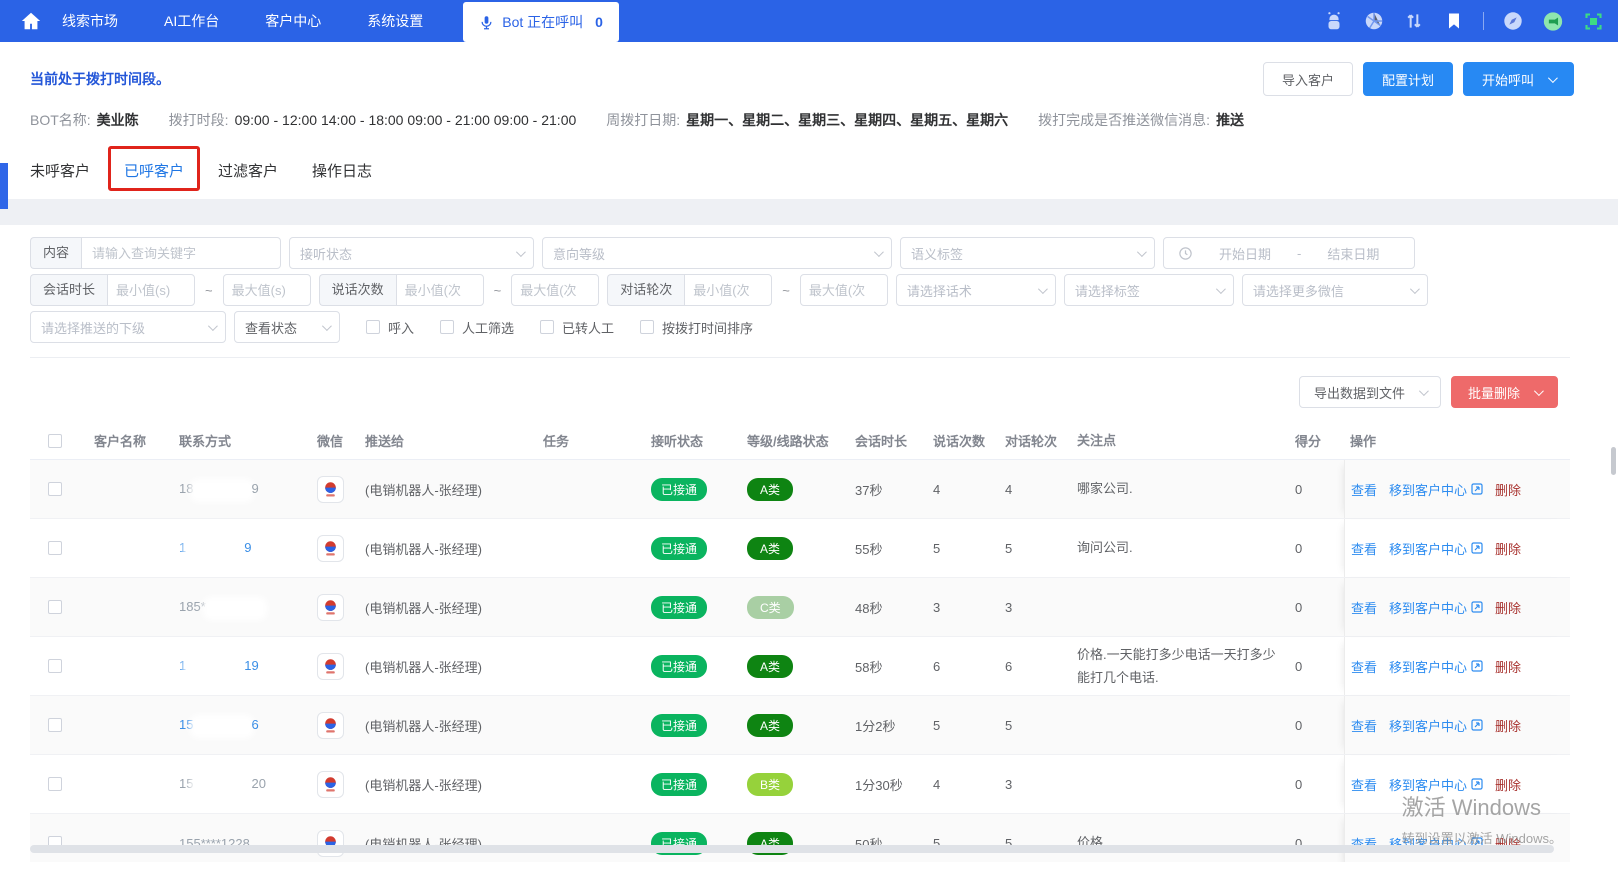  What do you see at coordinates (792, 849) in the screenshot?
I see `horizontal-scrollbar` at bounding box center [792, 849].